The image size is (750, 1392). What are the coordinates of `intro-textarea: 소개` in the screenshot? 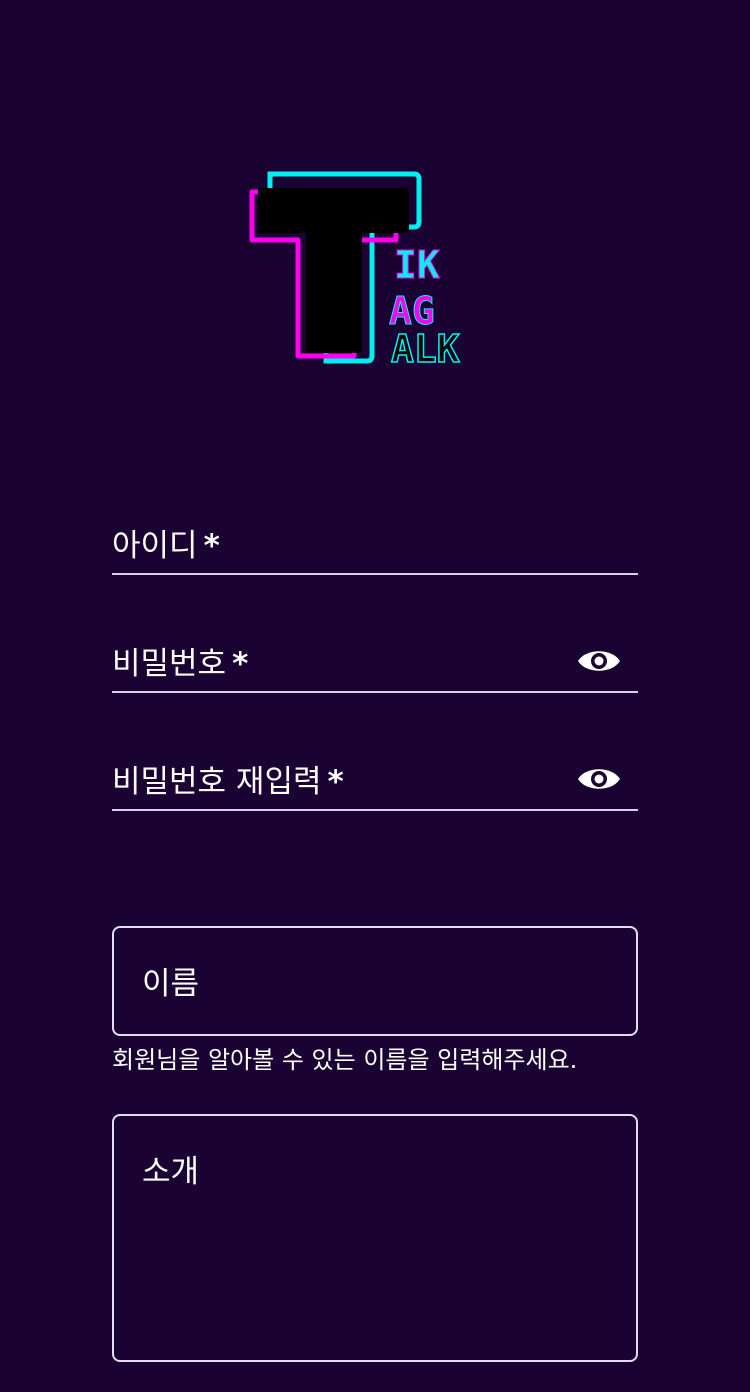 It's located at (375, 1238).